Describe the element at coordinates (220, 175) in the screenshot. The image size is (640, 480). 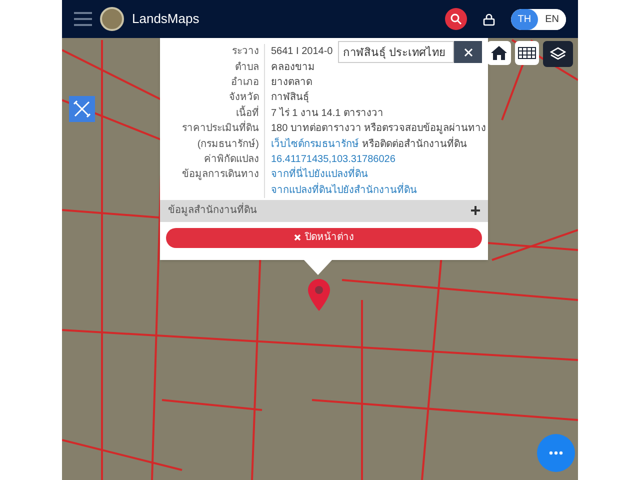
I see `field-label: ข้อมูลการเดินทาง` at that location.